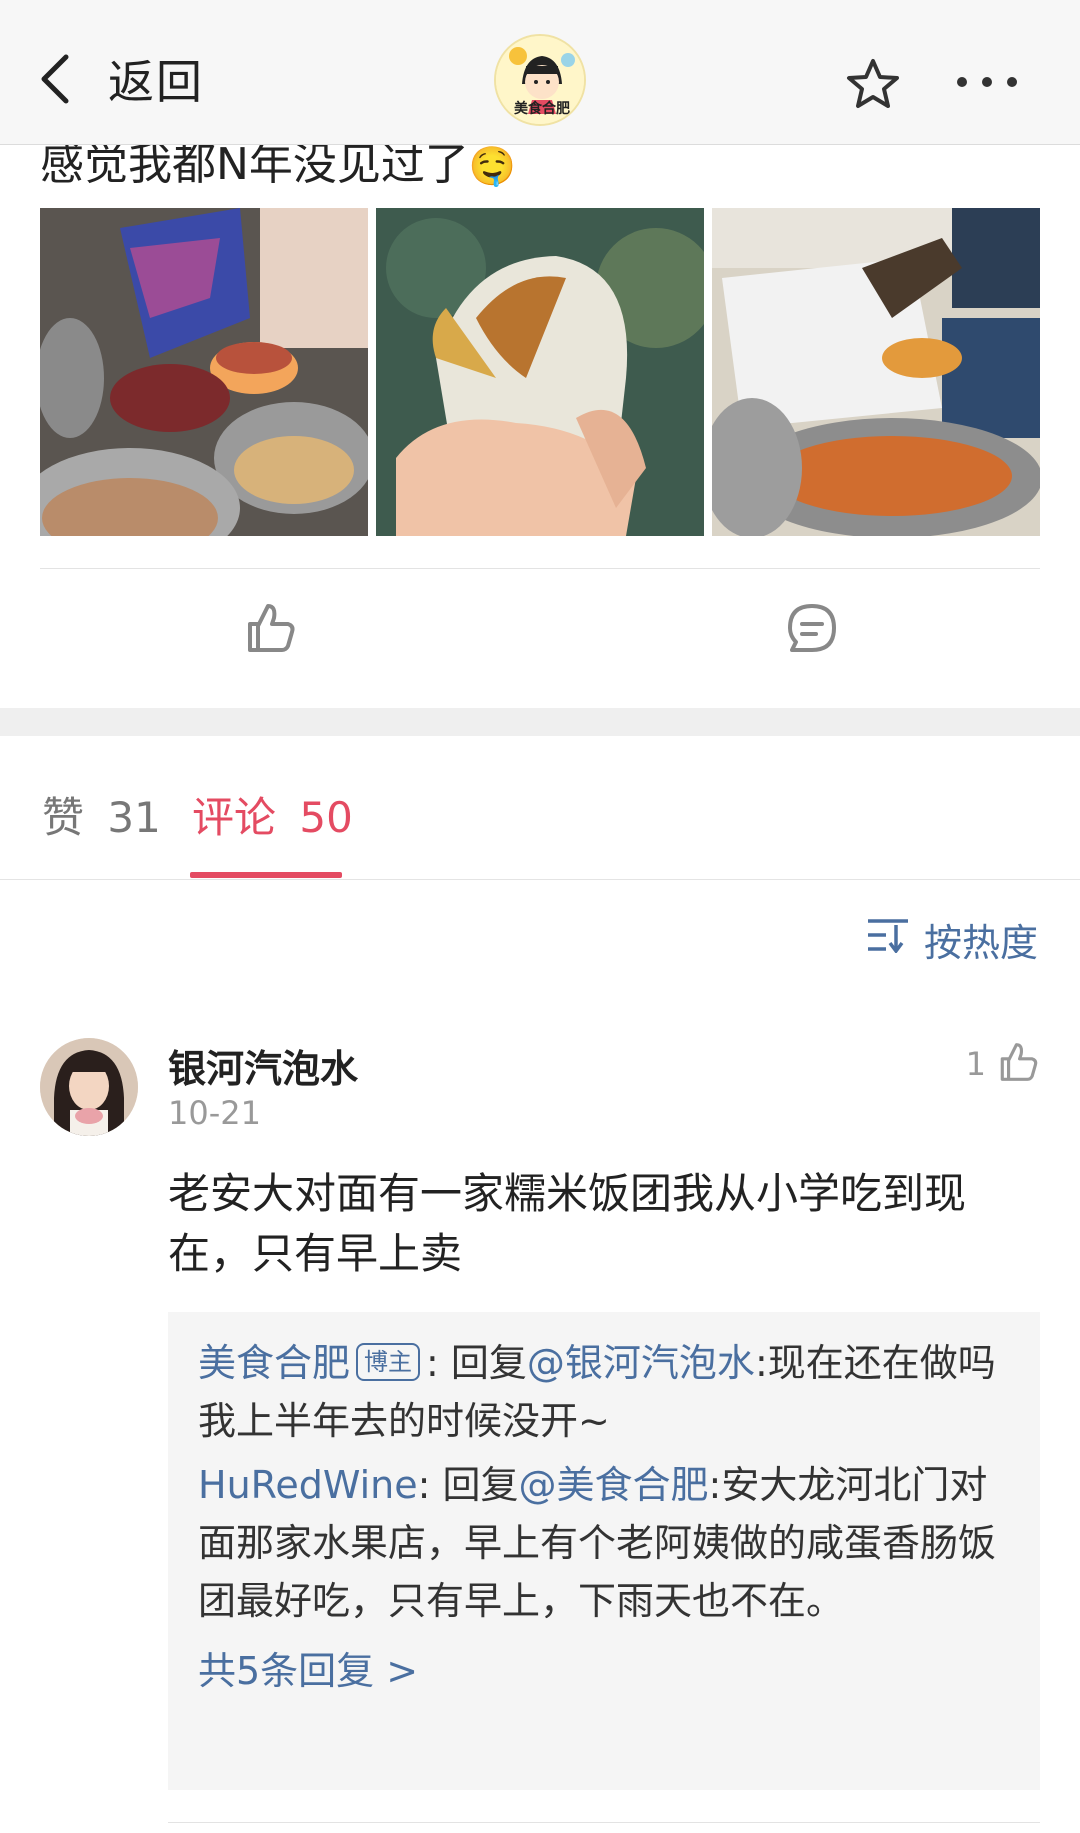 The image size is (1080, 1833). I want to click on post-text: 感觉我都N年没见过了🤤, so click(278, 165).